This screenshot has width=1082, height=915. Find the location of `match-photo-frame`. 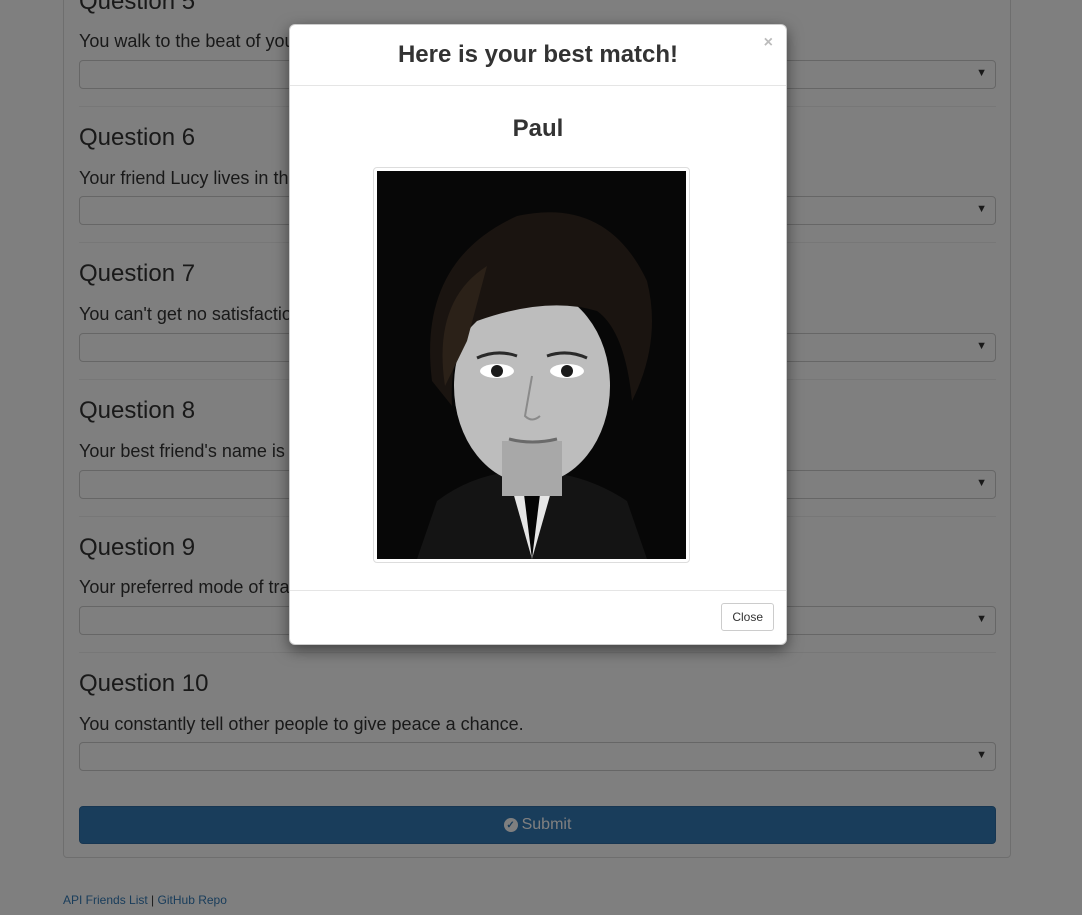

match-photo-frame is located at coordinates (531, 365).